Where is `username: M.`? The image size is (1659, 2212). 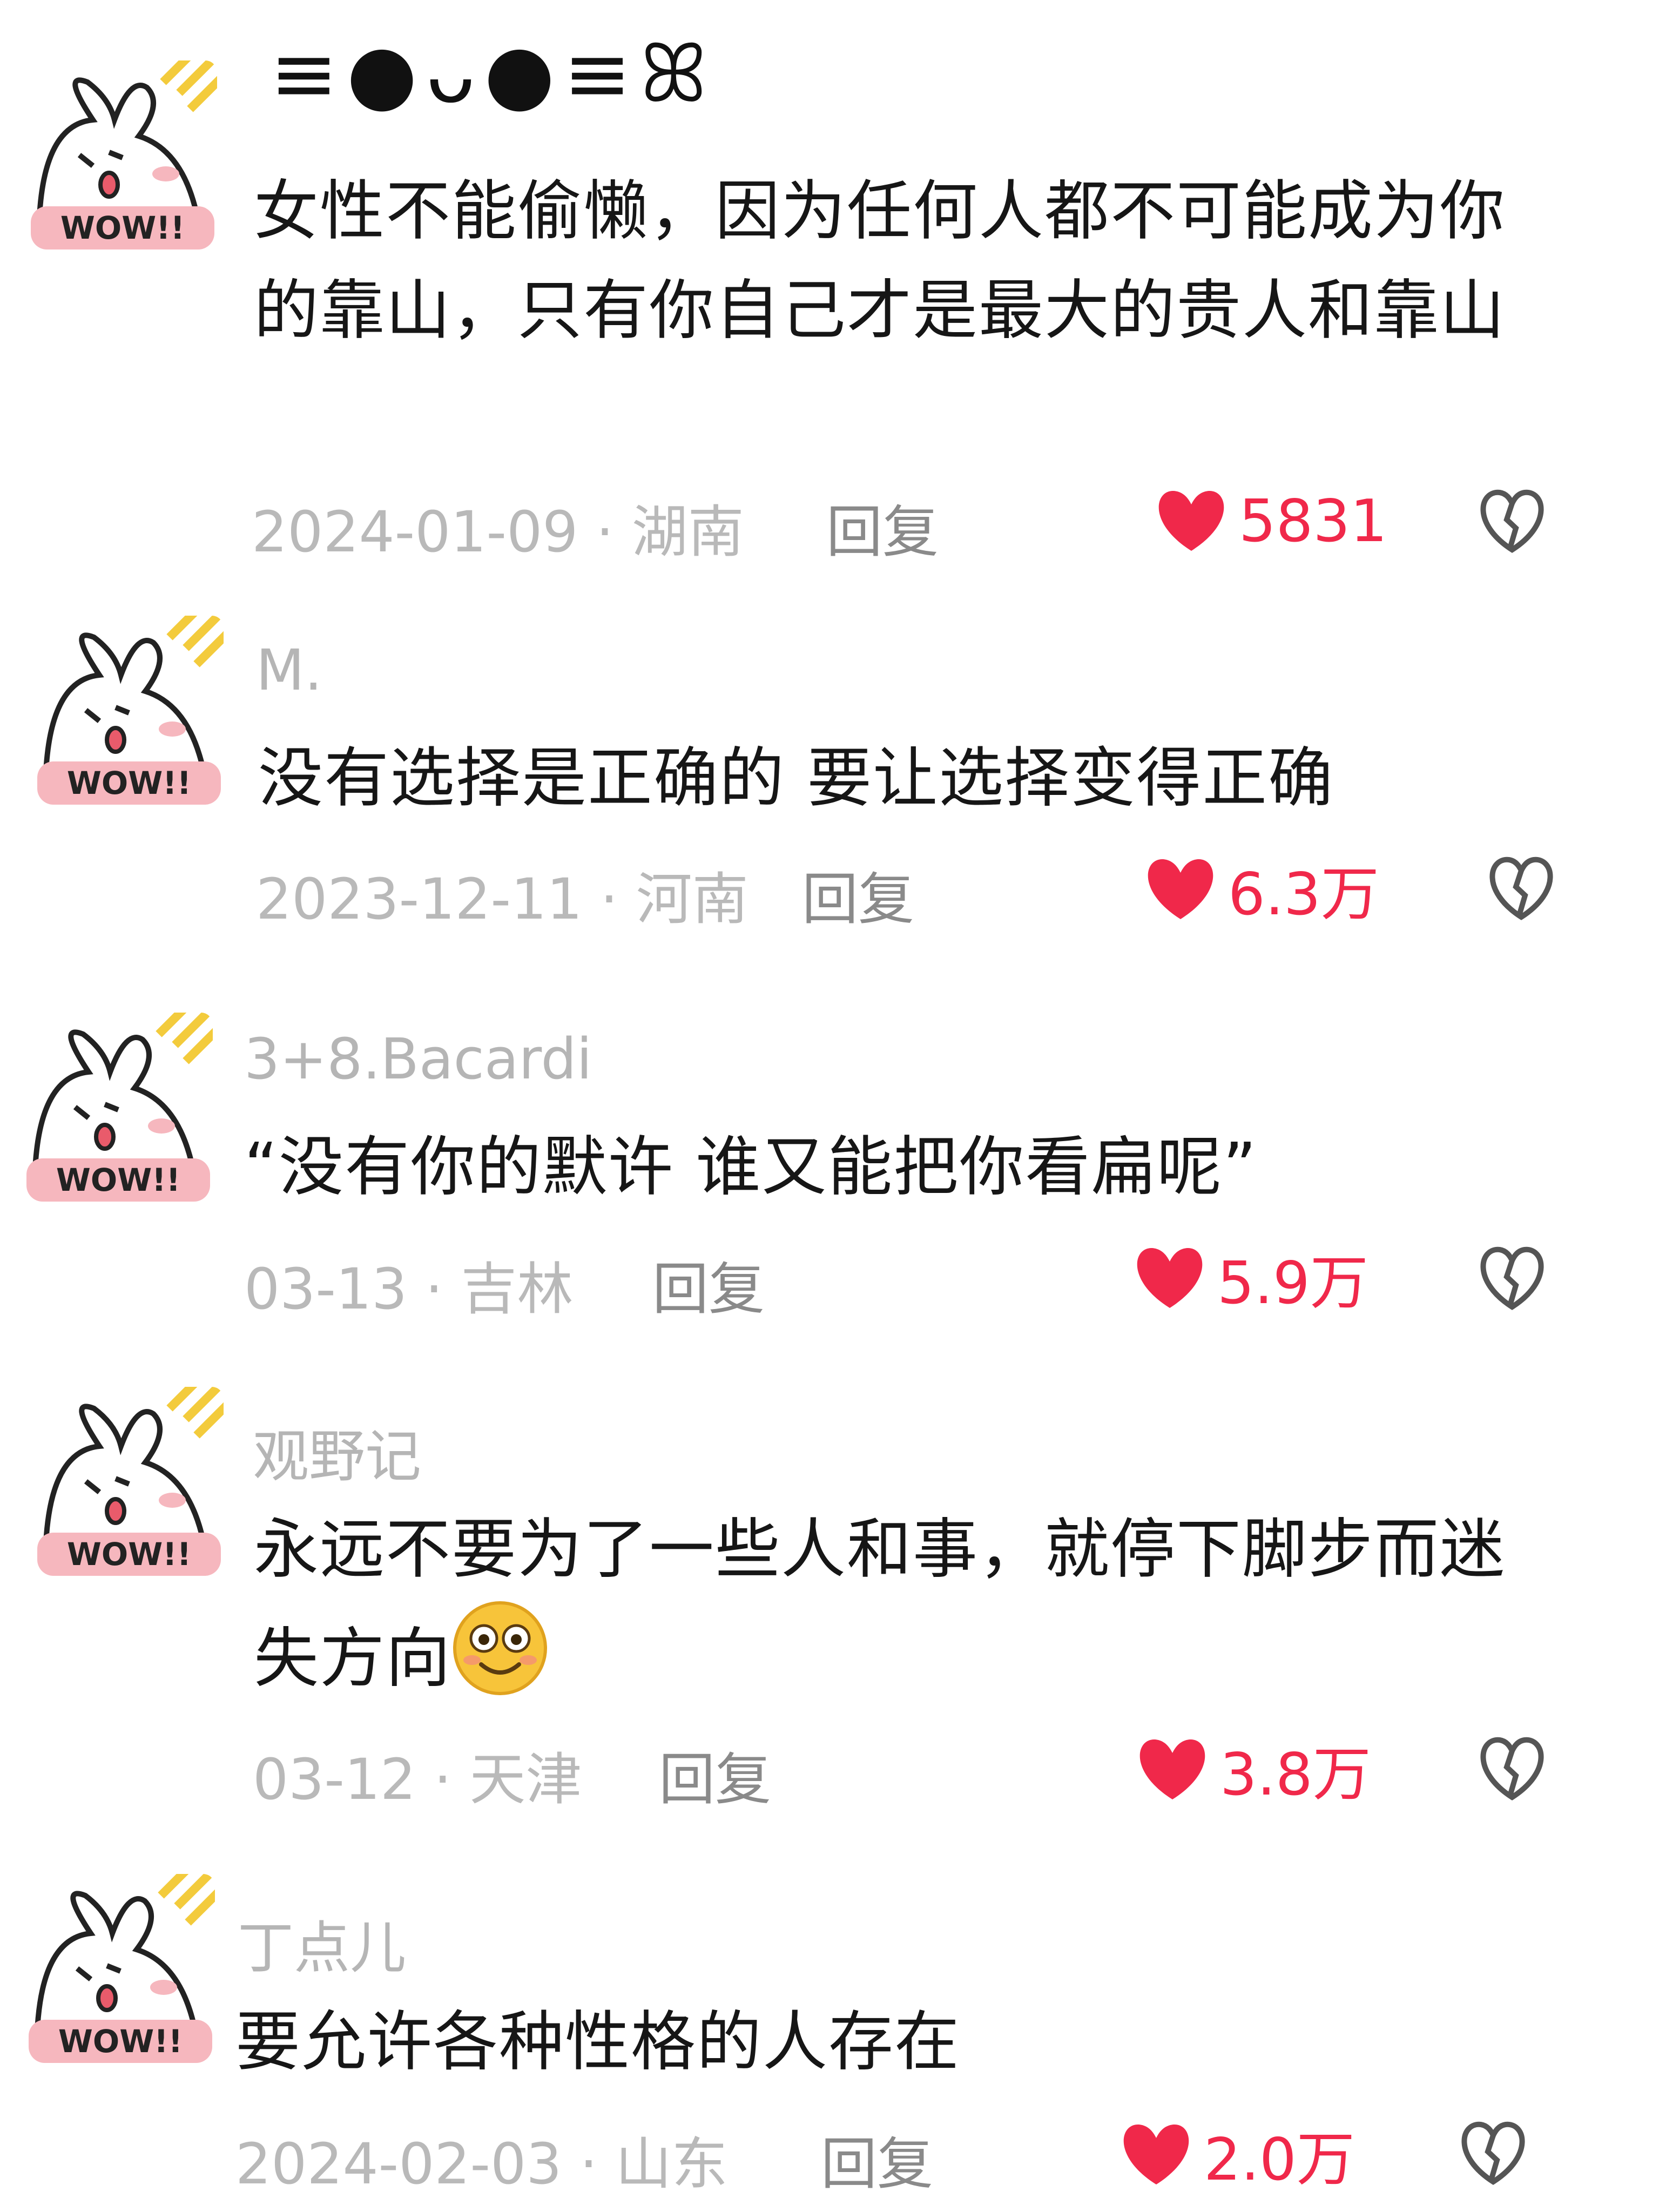 username: M. is located at coordinates (289, 670).